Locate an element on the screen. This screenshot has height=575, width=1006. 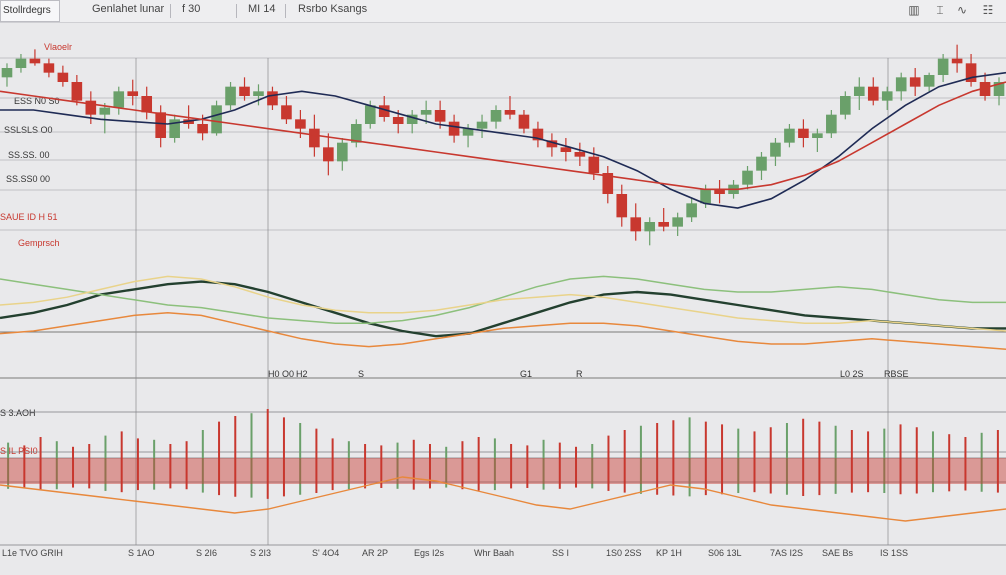
axis-tick-label: IS 1SS is located at coordinates (894, 553).